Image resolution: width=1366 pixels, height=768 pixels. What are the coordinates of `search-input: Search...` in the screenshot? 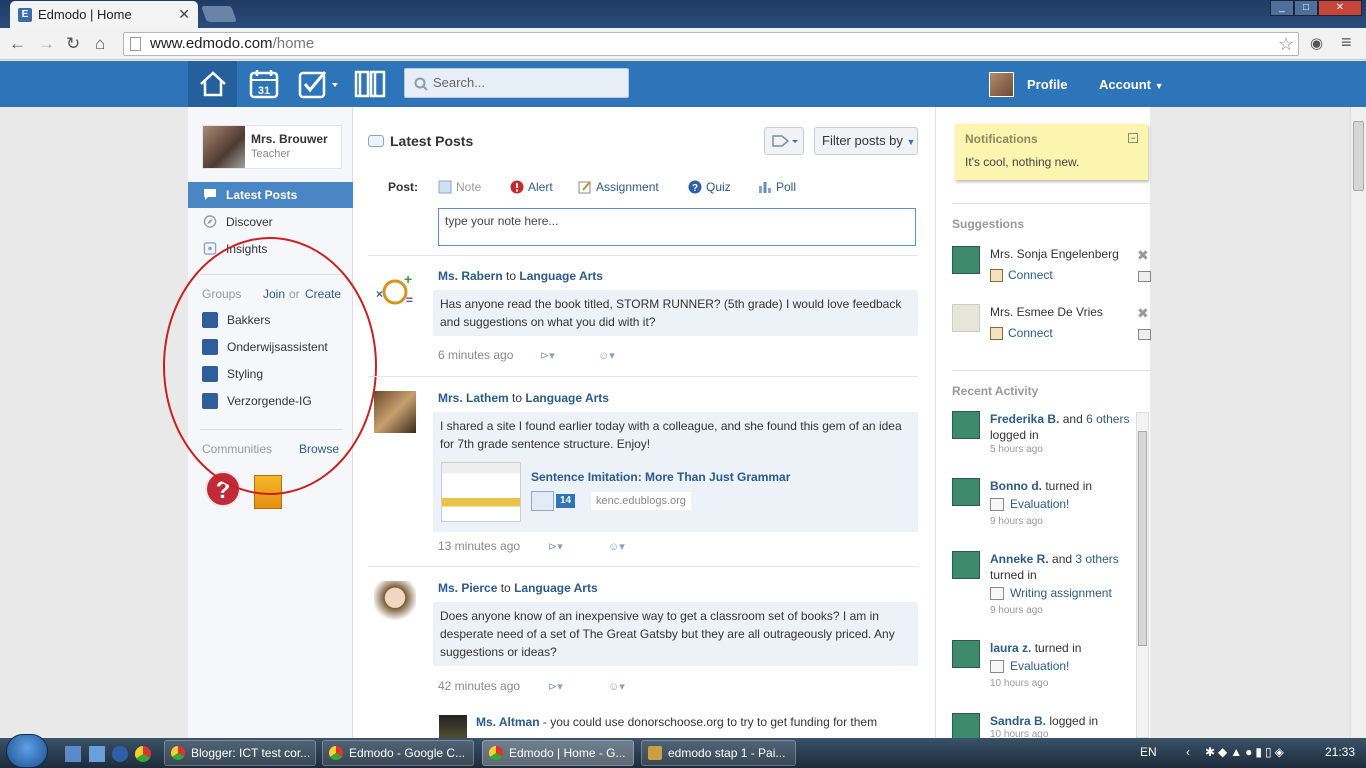 It's located at (516, 83).